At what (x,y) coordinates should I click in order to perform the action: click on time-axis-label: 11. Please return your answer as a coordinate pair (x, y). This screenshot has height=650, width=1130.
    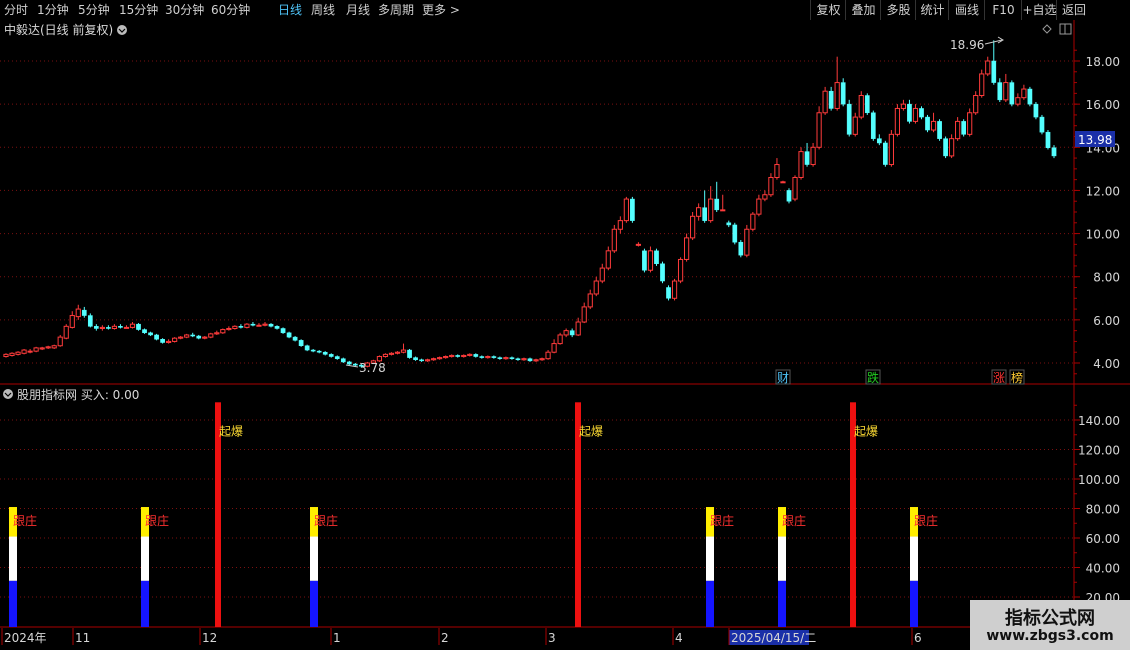
    Looking at the image, I should click on (82, 638).